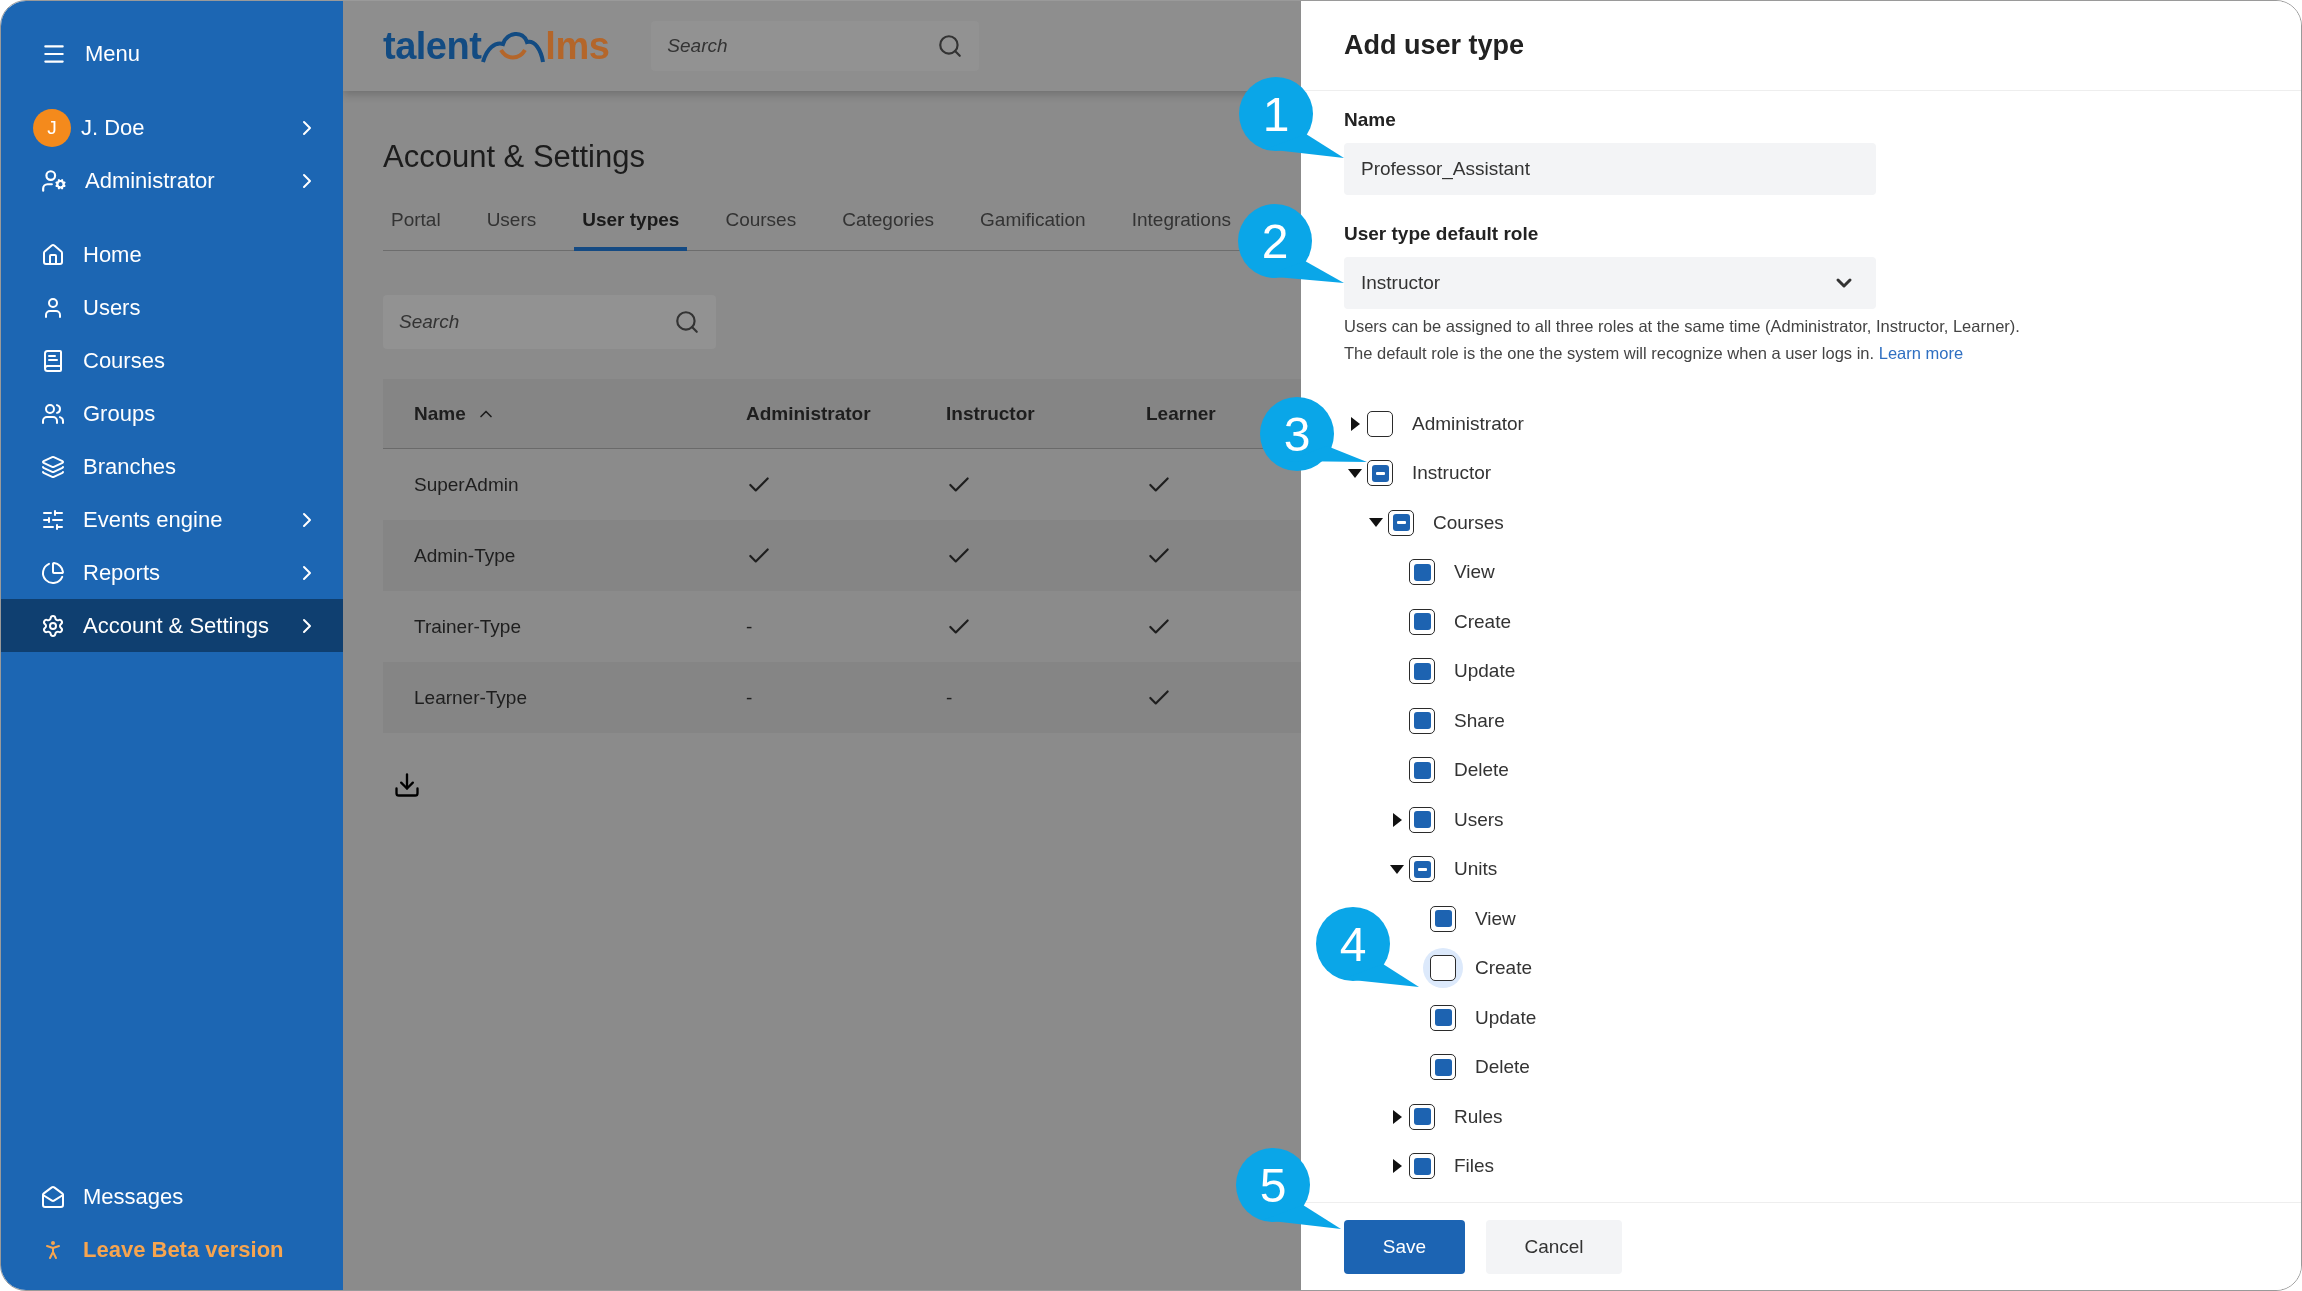  What do you see at coordinates (761, 230) in the screenshot?
I see `tab: Courses` at bounding box center [761, 230].